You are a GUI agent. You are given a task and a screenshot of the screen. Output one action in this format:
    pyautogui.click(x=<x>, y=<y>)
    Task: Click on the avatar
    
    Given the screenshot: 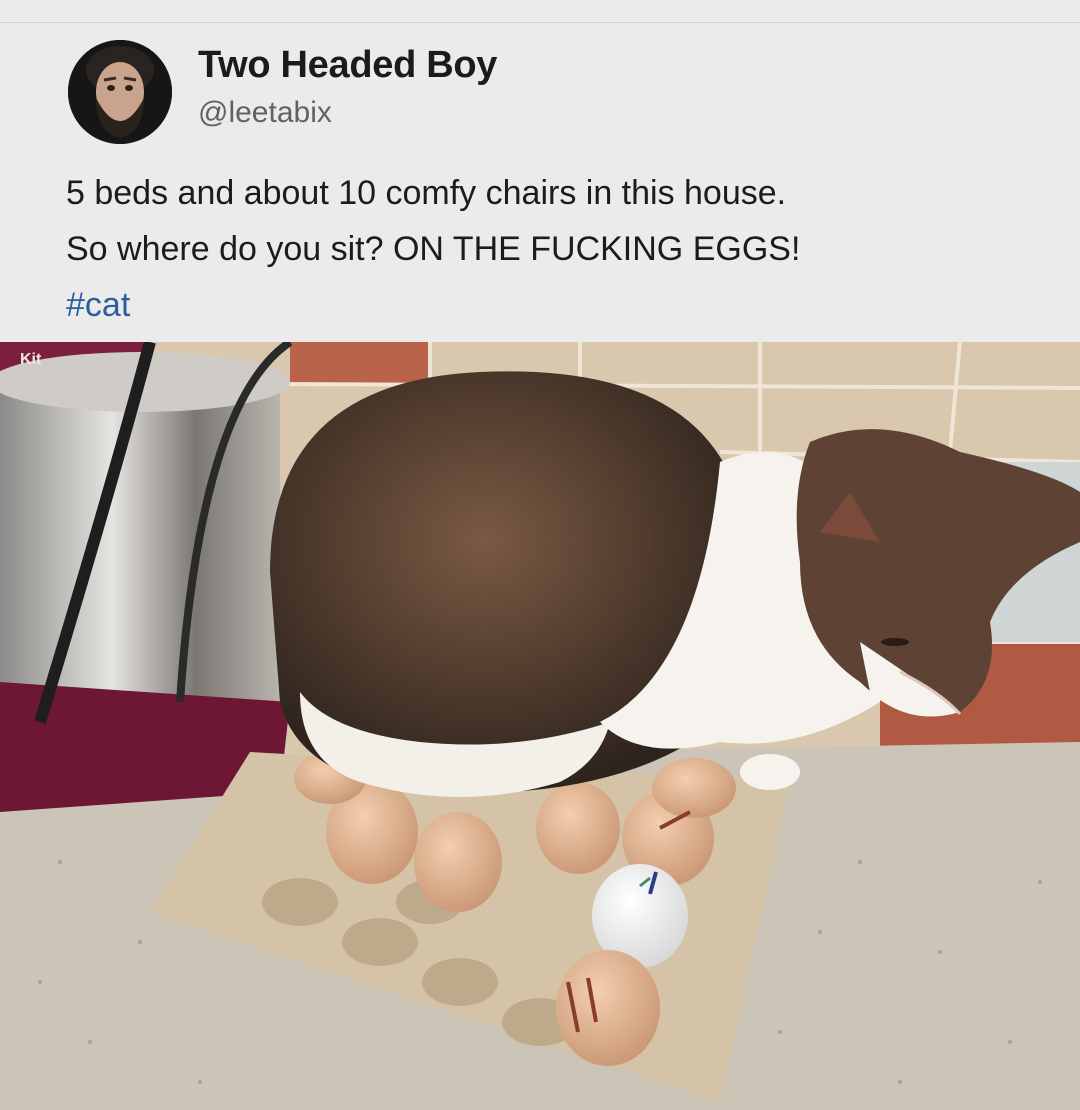 What is the action you would take?
    pyautogui.click(x=120, y=92)
    